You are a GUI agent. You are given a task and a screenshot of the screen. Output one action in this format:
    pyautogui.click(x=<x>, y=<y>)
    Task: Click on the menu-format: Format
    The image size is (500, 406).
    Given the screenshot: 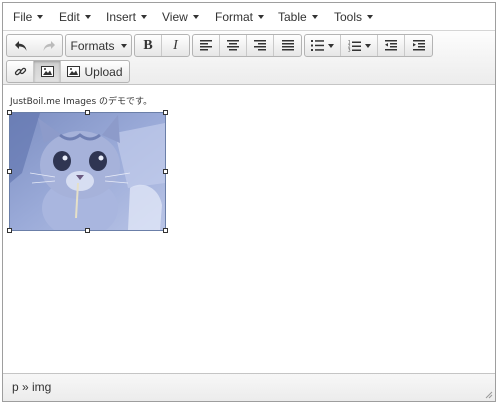 What is the action you would take?
    pyautogui.click(x=240, y=17)
    